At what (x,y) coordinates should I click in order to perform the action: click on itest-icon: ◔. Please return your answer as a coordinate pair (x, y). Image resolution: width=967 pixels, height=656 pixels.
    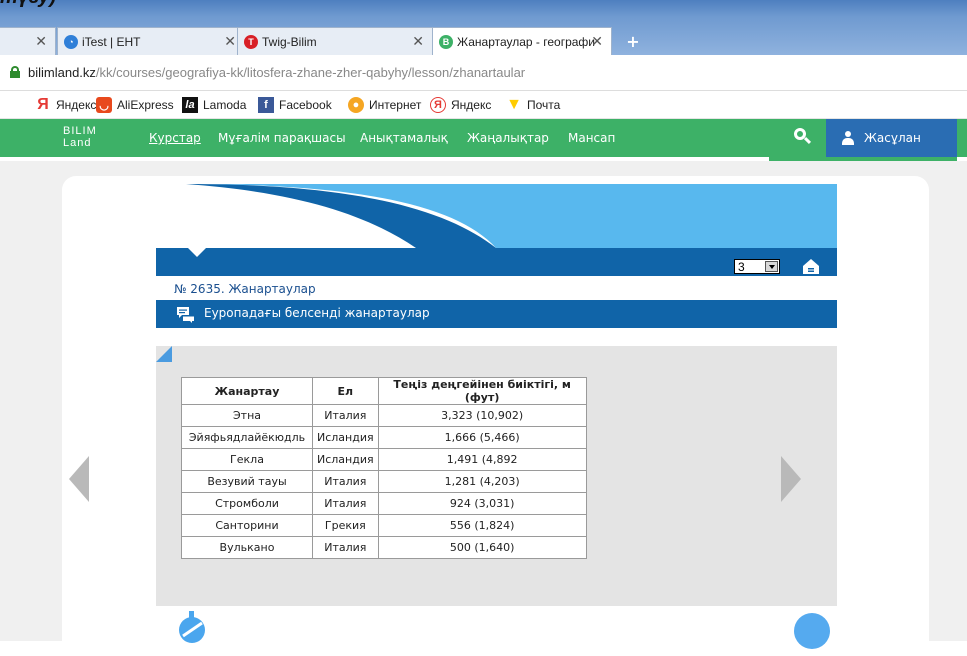
    Looking at the image, I should click on (71, 41).